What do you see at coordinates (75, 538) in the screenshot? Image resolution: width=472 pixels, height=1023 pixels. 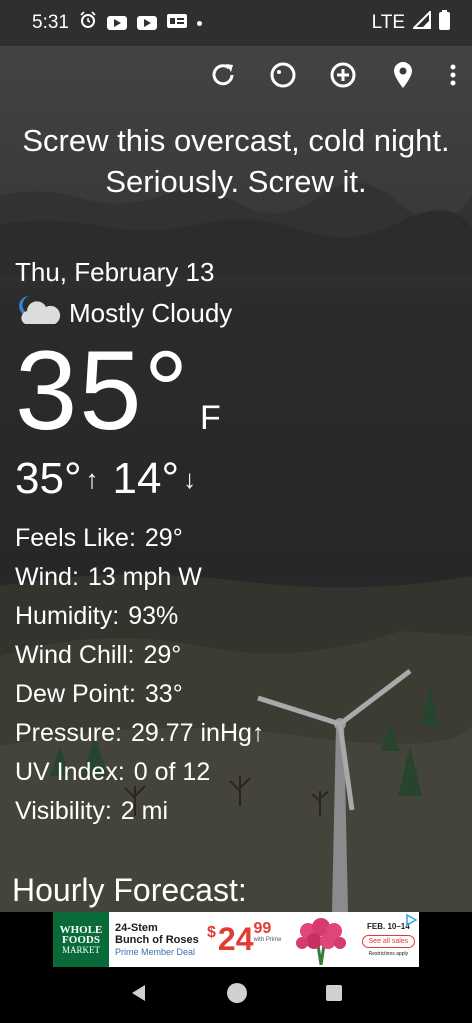 I see `detail-label: Feels Like:` at bounding box center [75, 538].